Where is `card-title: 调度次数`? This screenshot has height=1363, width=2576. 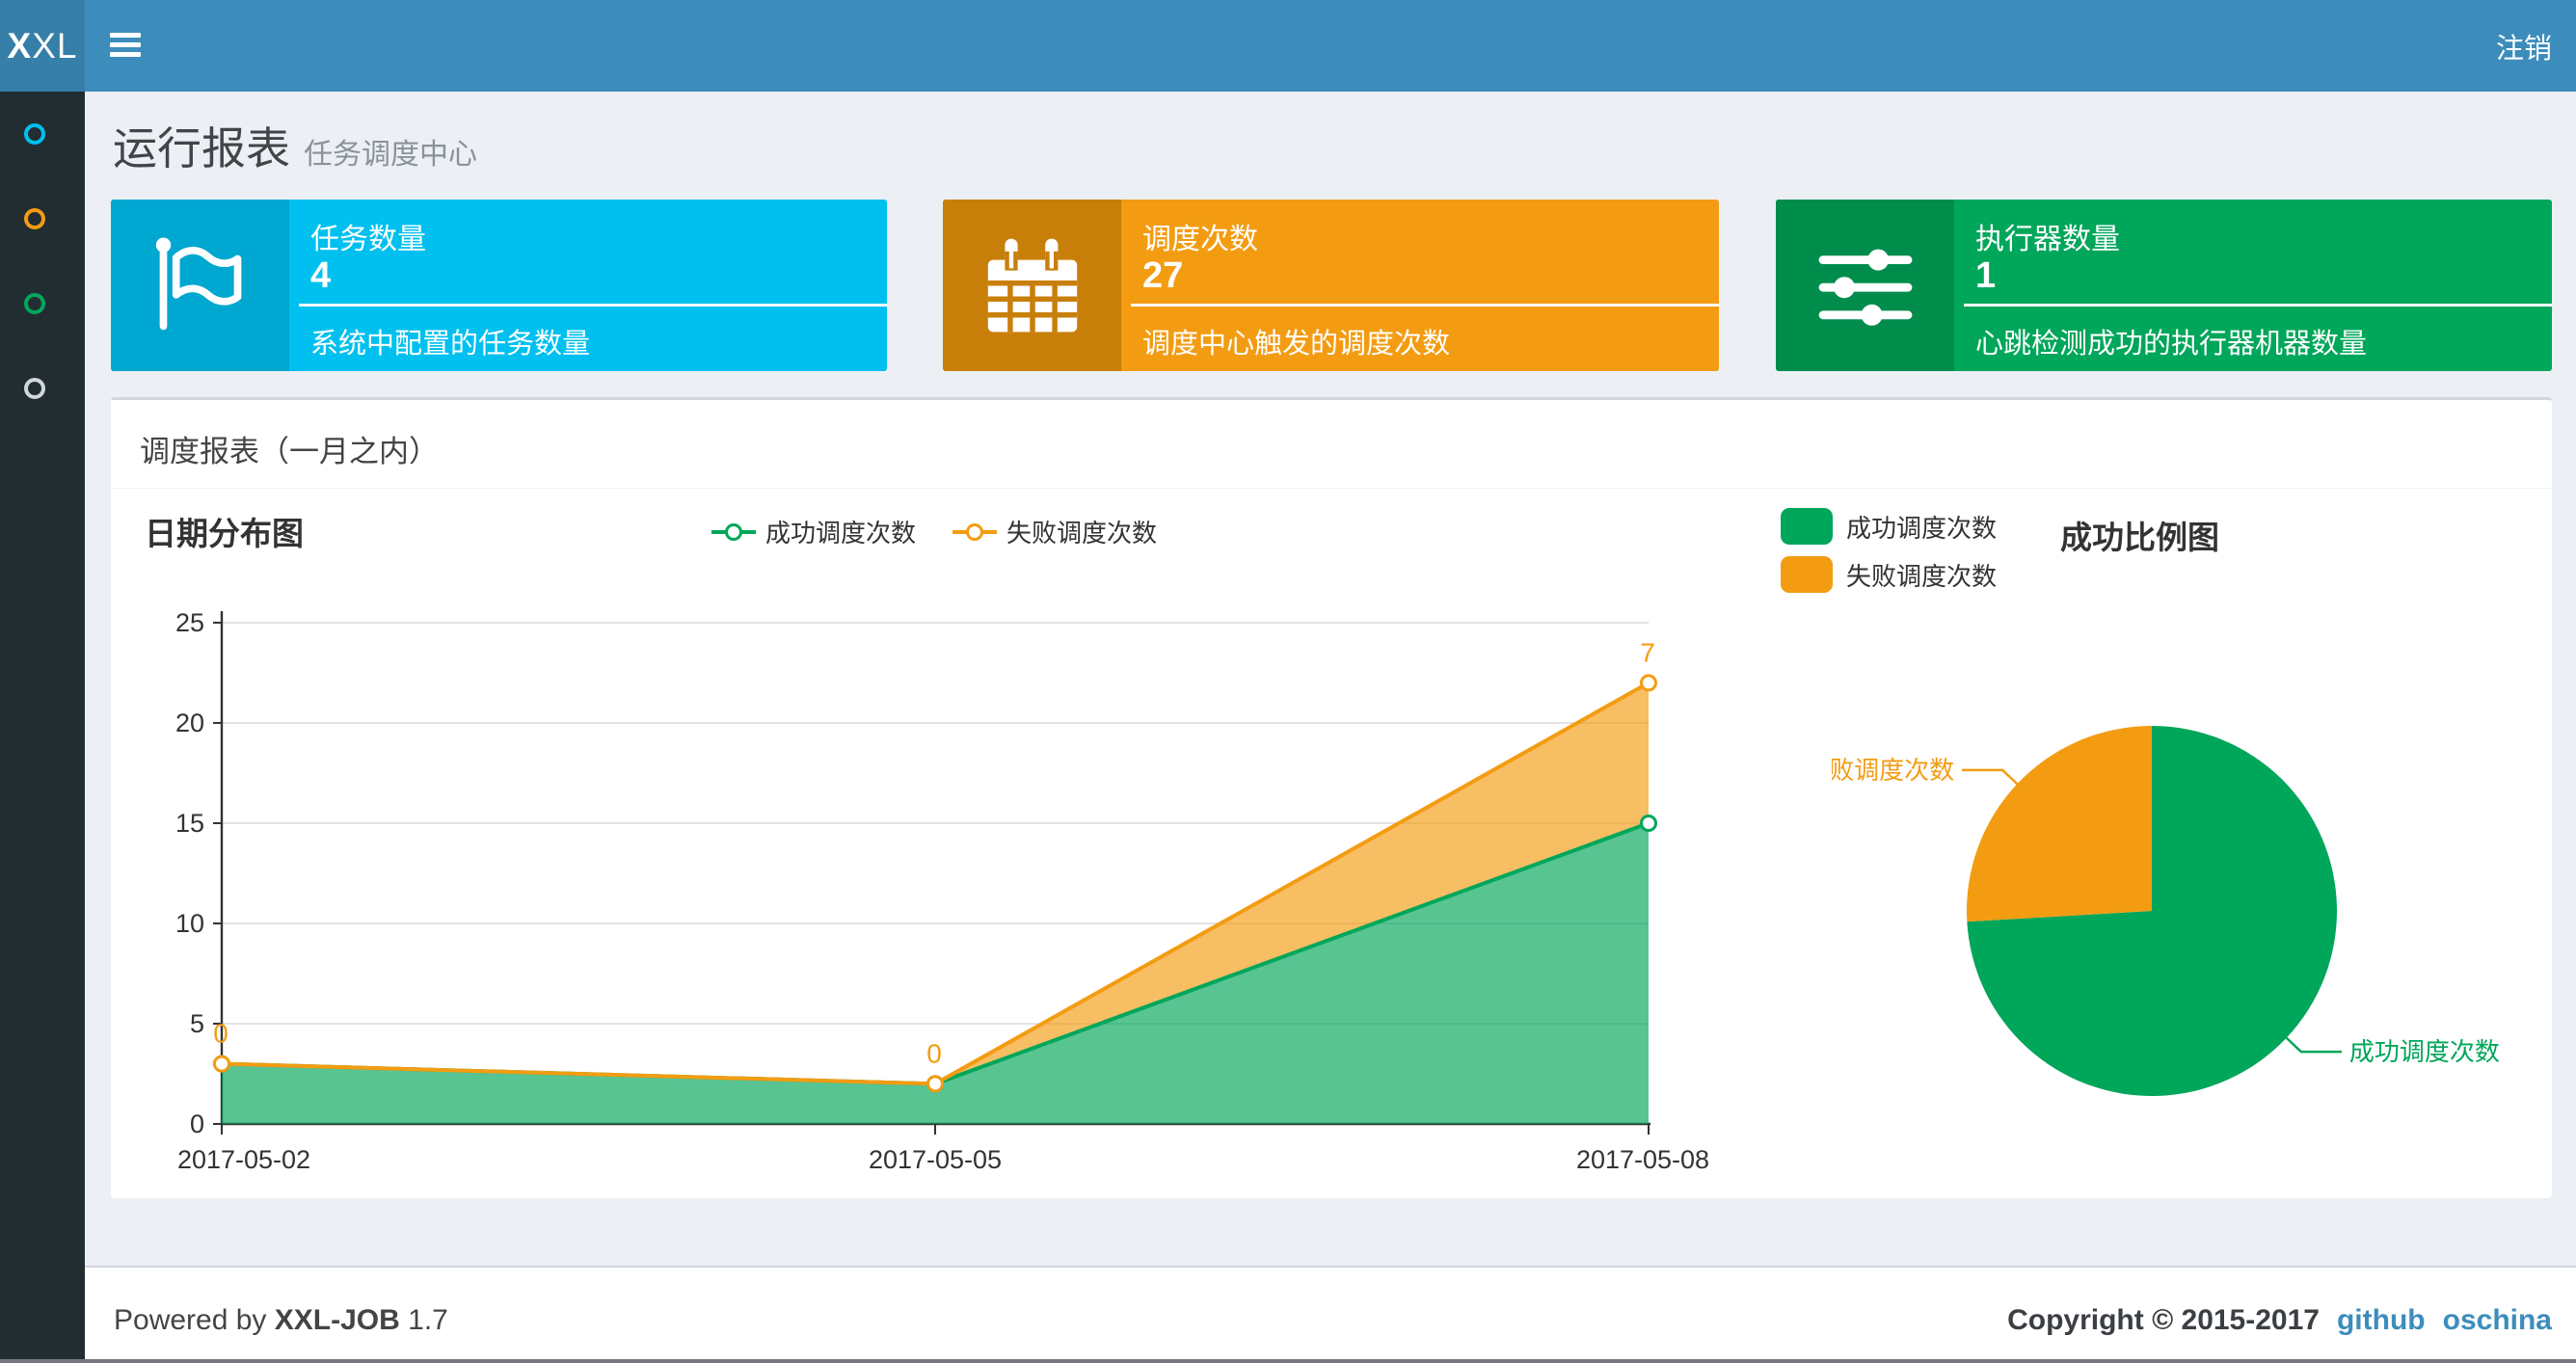 card-title: 调度次数 is located at coordinates (1200, 239).